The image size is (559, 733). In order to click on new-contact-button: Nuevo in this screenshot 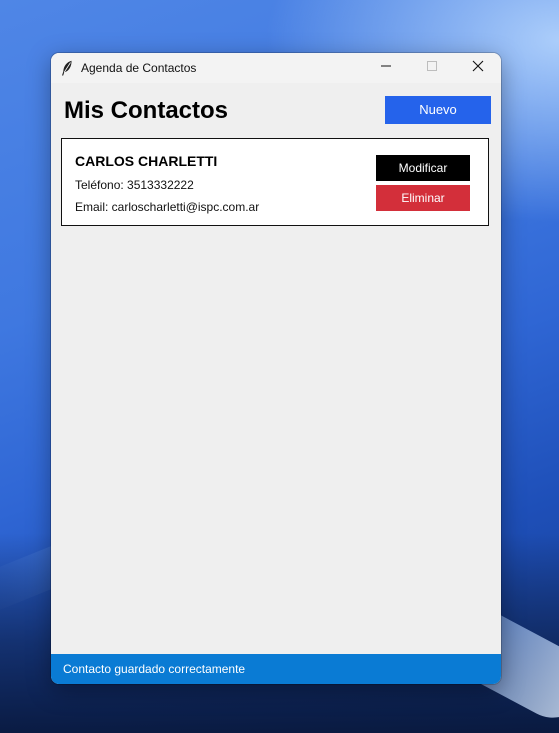, I will do `click(438, 110)`.